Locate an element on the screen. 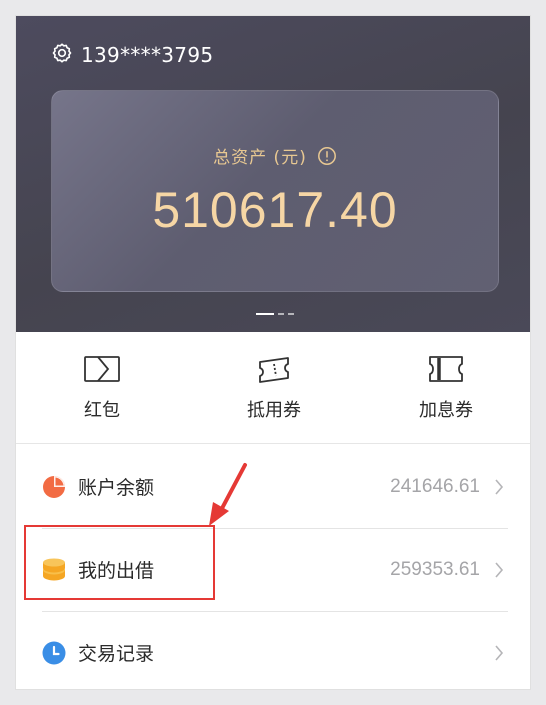  list-item-account-balance: 账户余额 241646.61 is located at coordinates (273, 486).